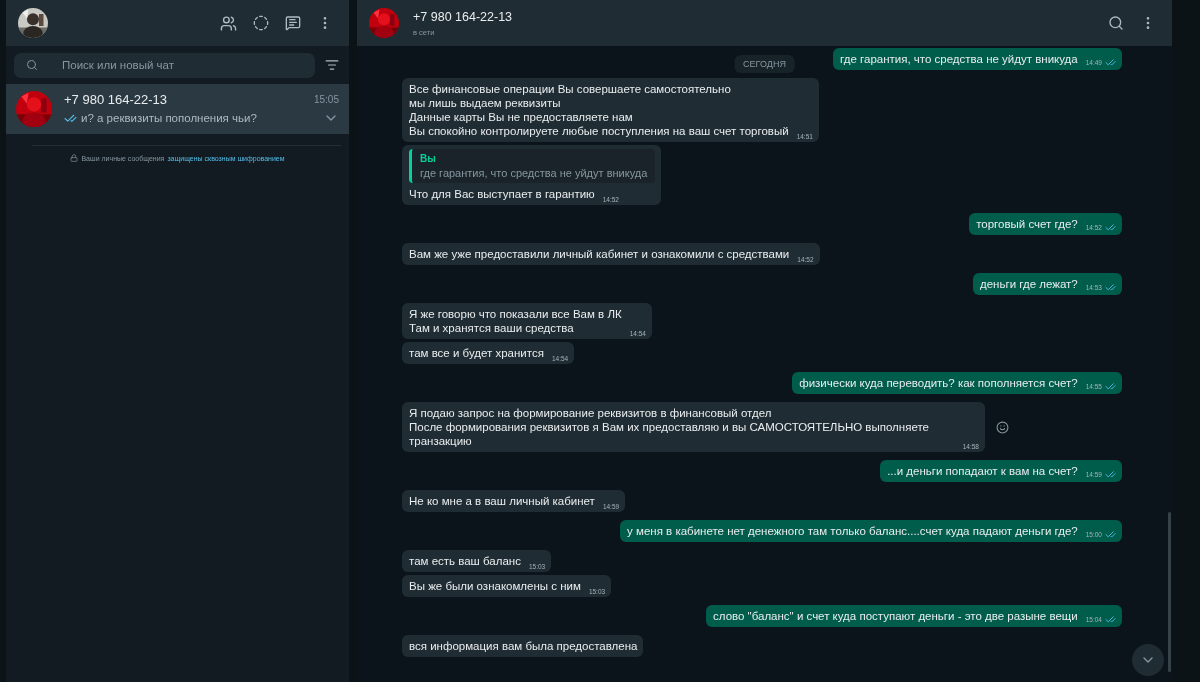  What do you see at coordinates (169, 118) in the screenshot?
I see `last-message: и? а реквизиты пополнения чьи?` at bounding box center [169, 118].